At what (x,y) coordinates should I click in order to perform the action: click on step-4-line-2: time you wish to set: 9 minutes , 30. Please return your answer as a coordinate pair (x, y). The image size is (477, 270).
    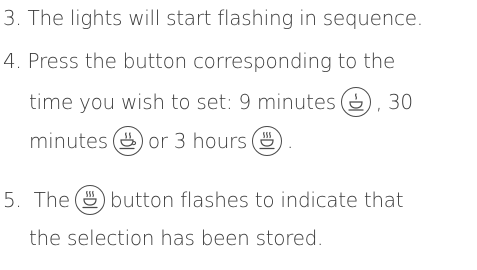
    Looking at the image, I should click on (221, 102).